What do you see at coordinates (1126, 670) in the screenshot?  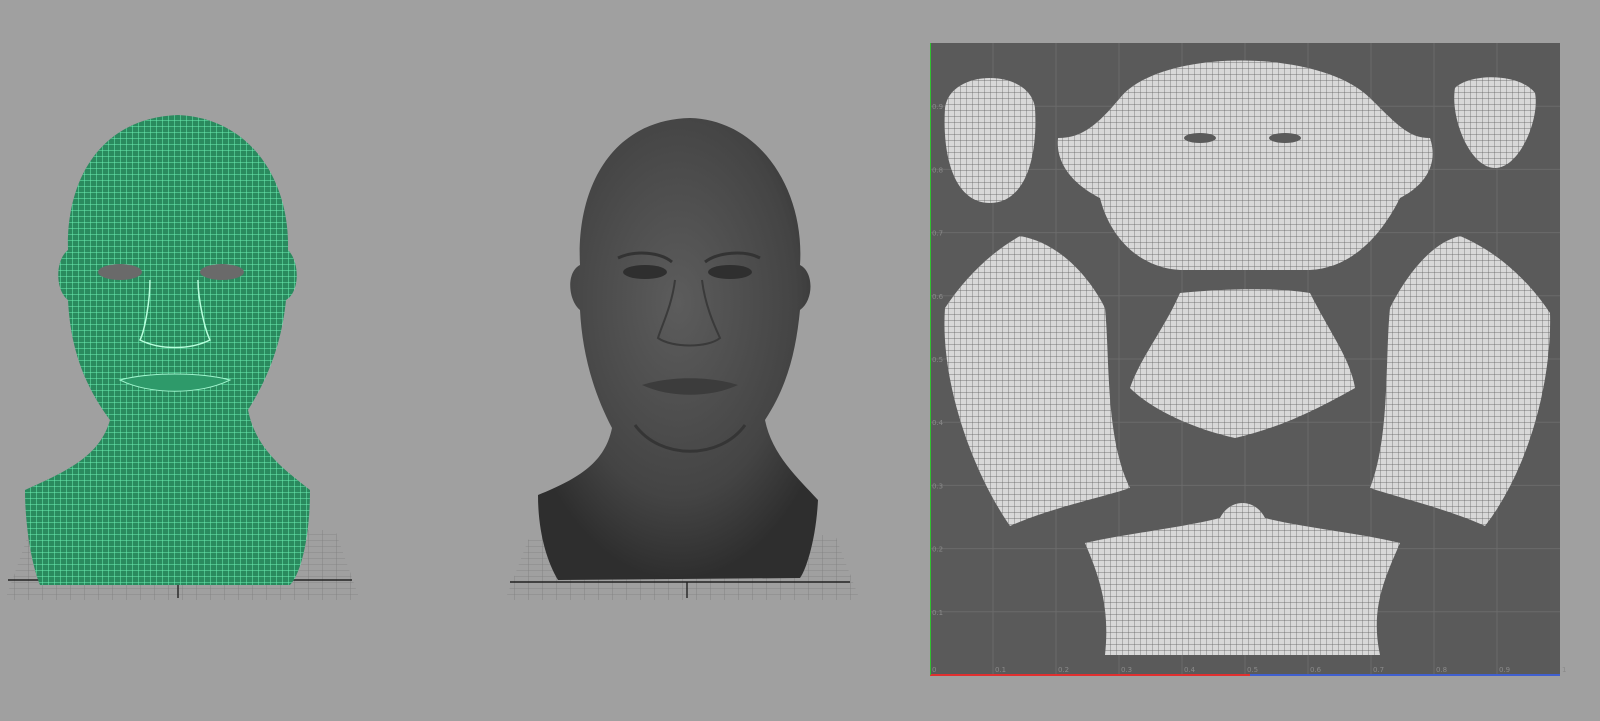 I see `u-tick-label: 0.3` at bounding box center [1126, 670].